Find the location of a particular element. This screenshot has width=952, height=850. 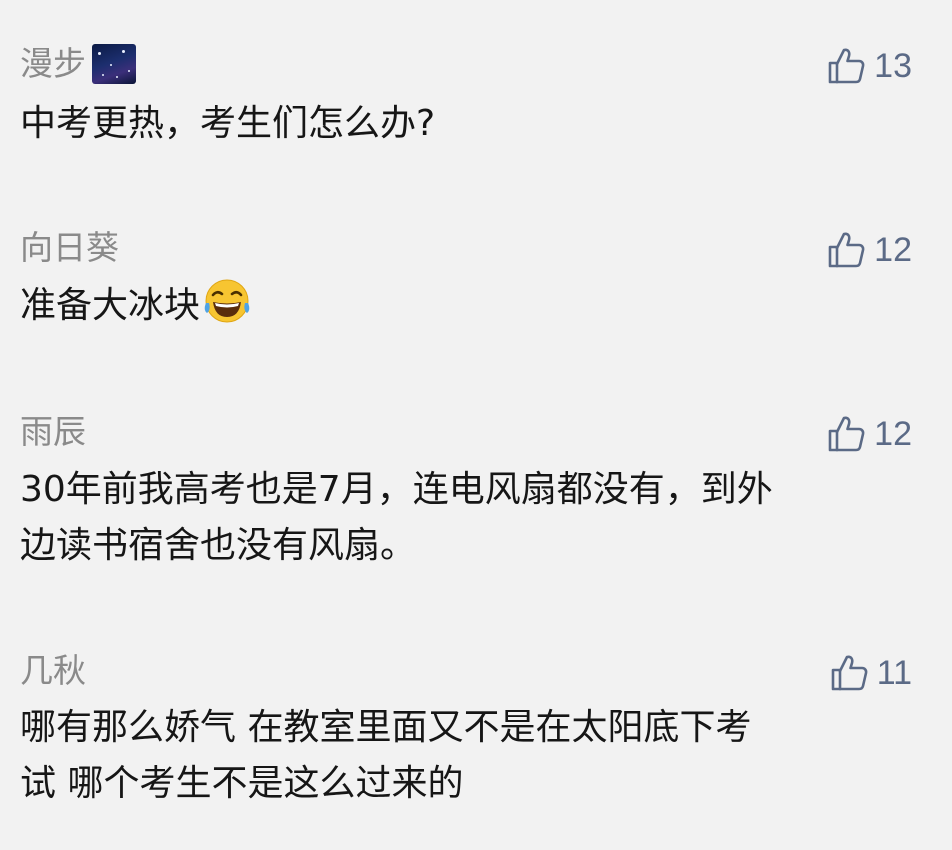

comment-text-line: 中考更热，考生们怎么办? is located at coordinates (228, 123).